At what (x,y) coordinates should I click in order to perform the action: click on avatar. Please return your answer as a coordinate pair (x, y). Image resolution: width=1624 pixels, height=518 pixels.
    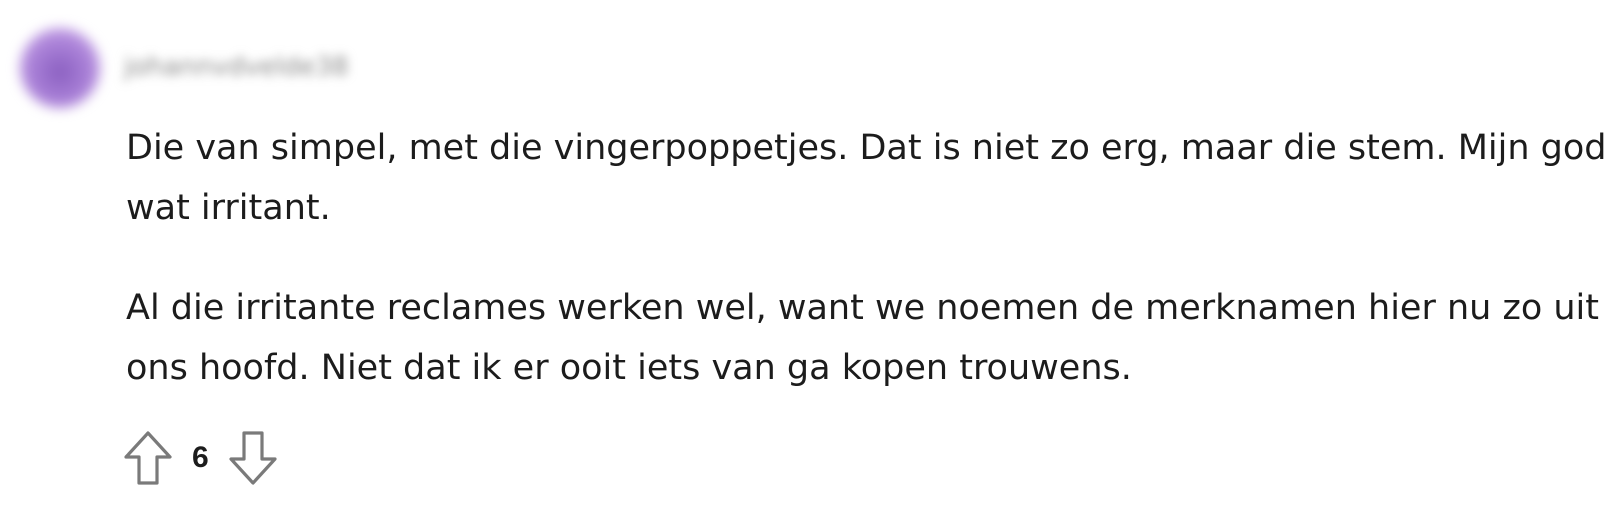
    Looking at the image, I should click on (60, 68).